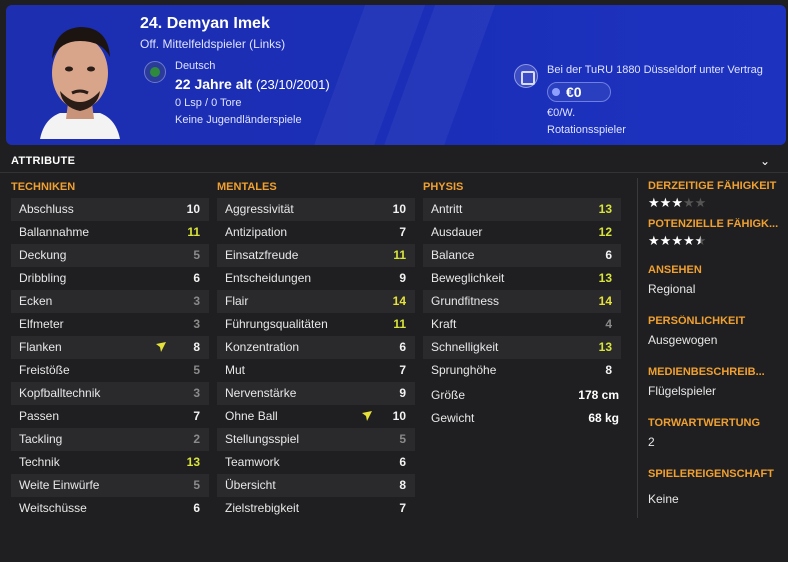 Image resolution: width=788 pixels, height=562 pixels. I want to click on attribute-label: Konzentration, so click(262, 347).